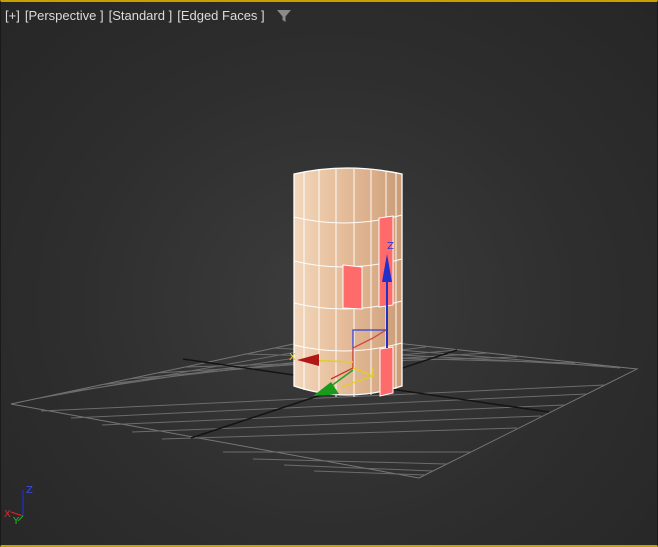  I want to click on view-axis-tripod: Z X Y, so click(18, 504).